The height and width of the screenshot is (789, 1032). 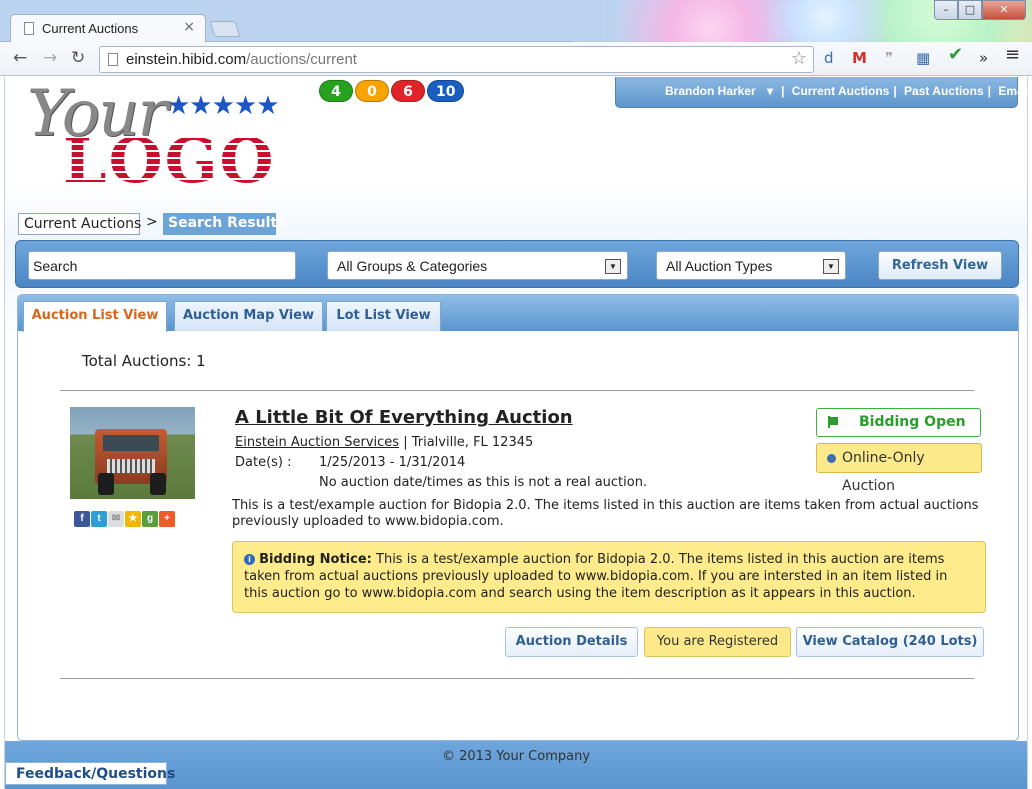 I want to click on registered-status: You are Registered, so click(x=717, y=642).